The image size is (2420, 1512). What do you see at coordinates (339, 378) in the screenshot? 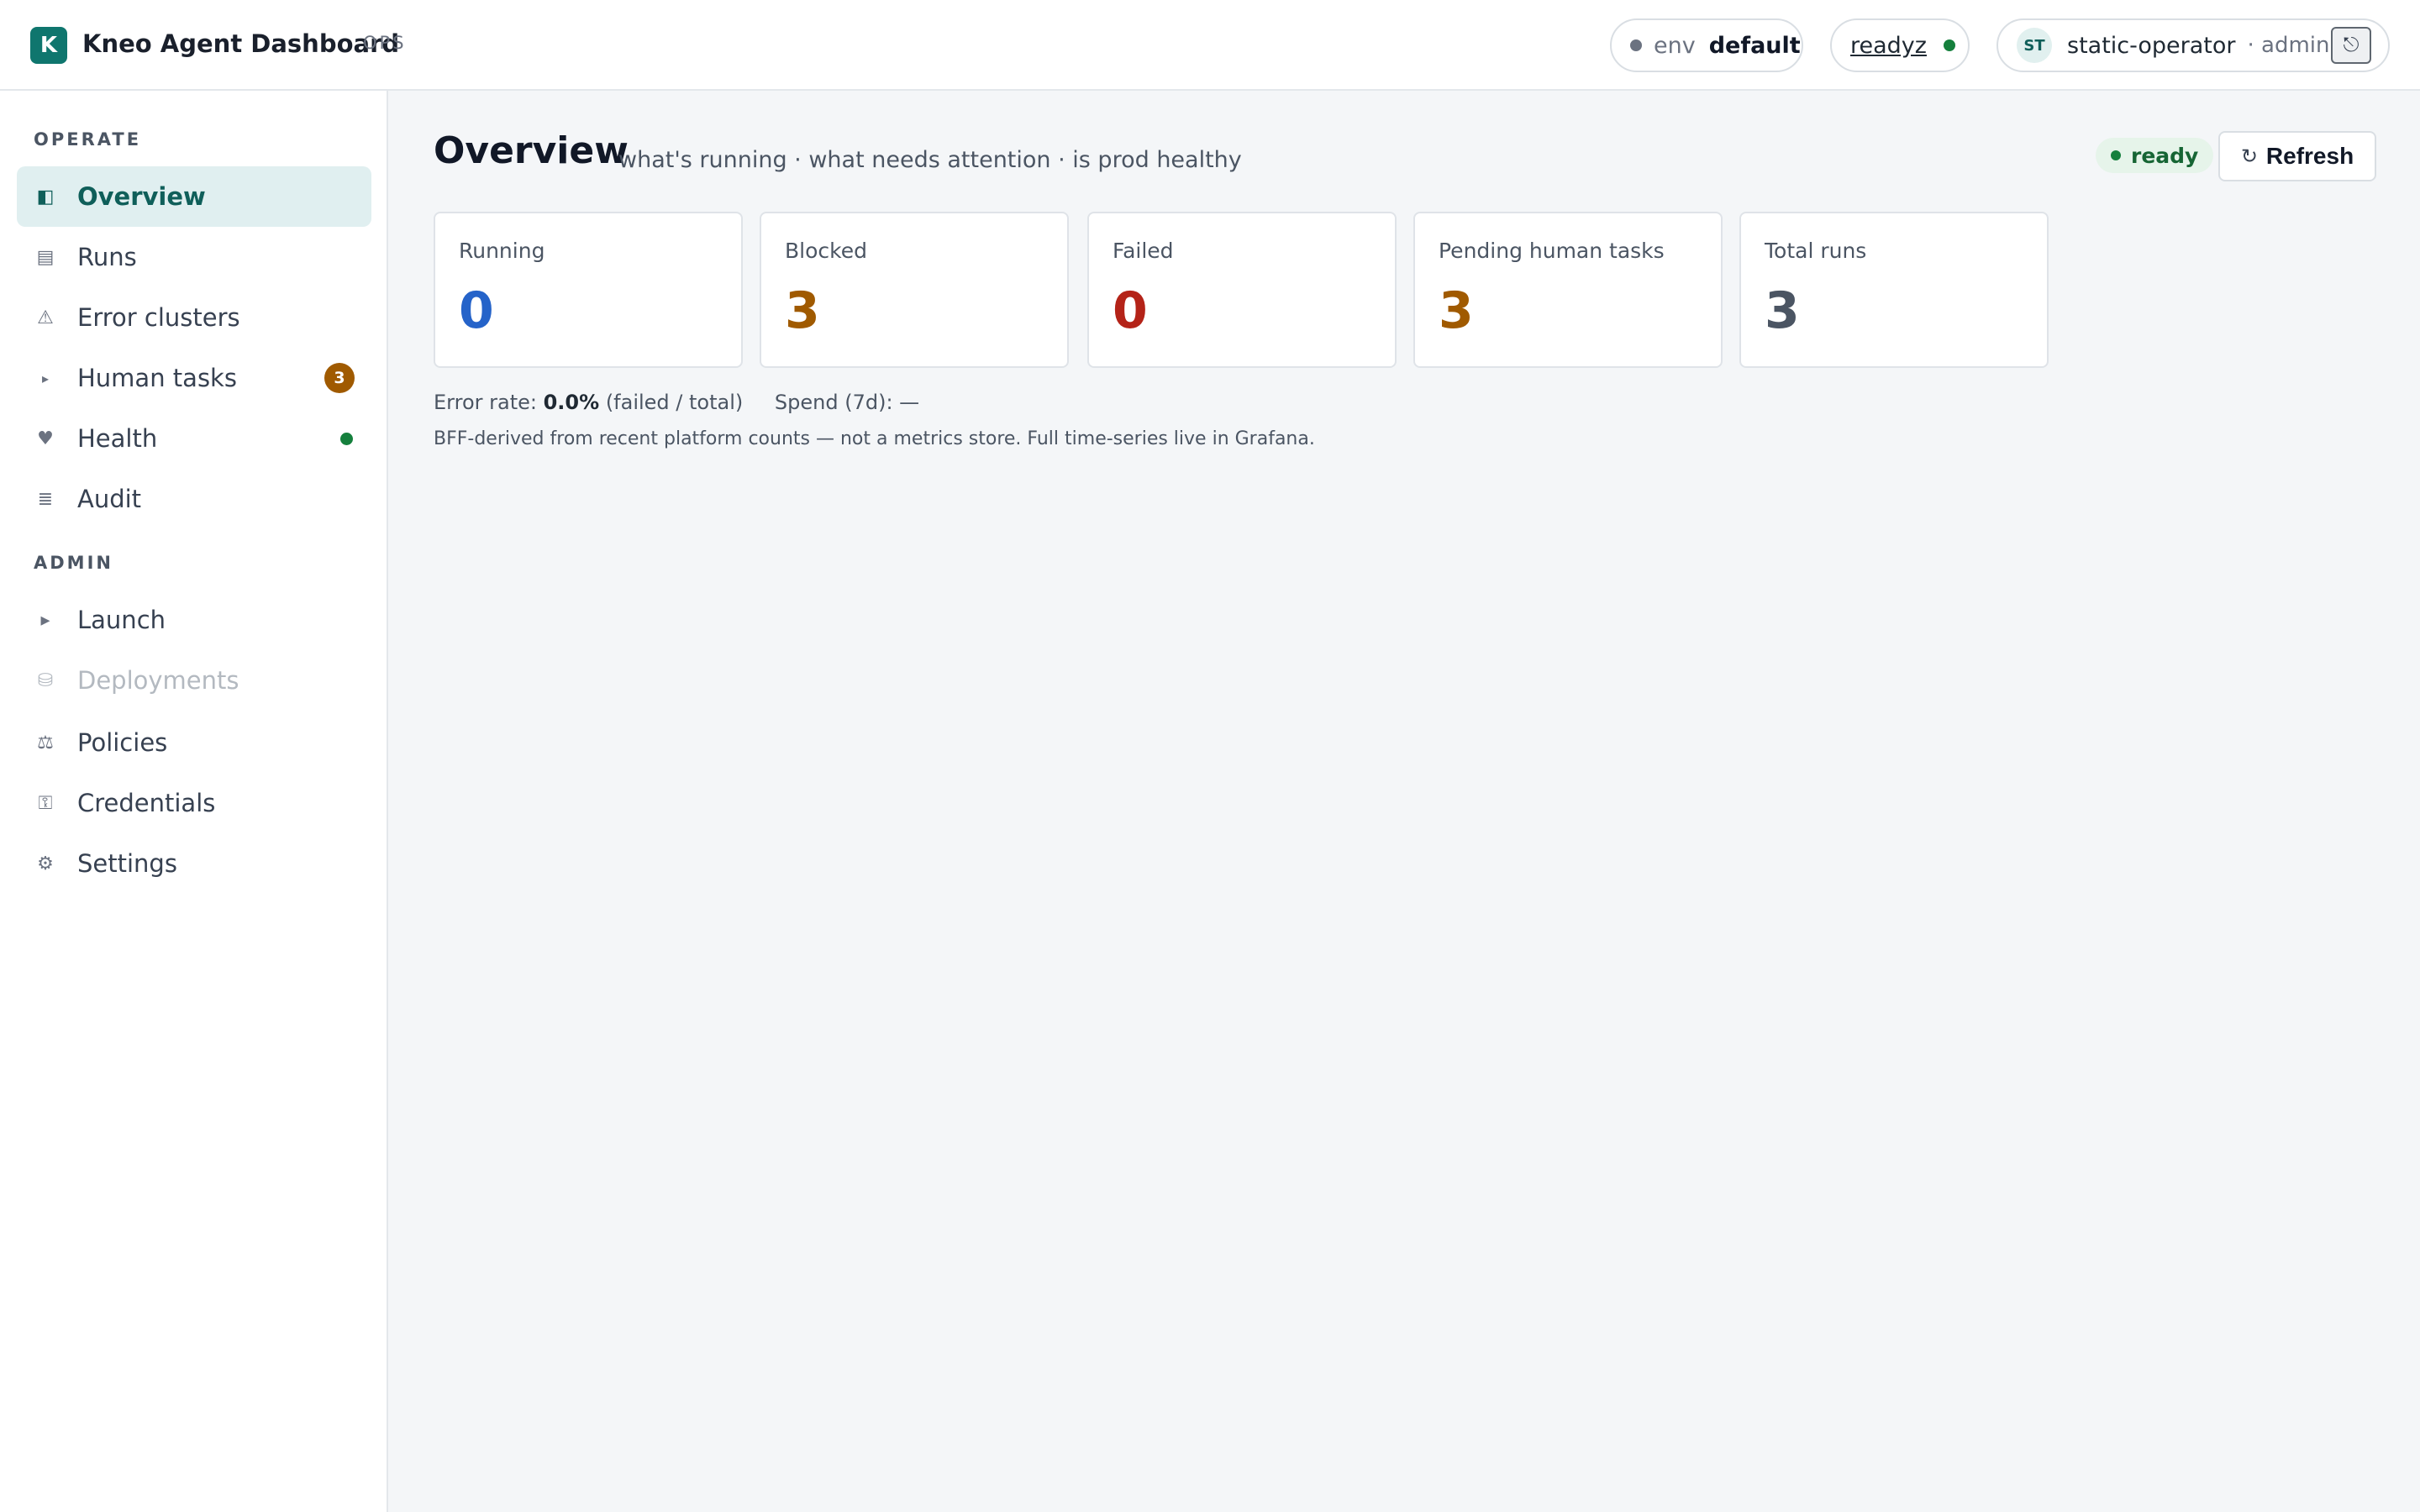
I see `human-tasks-count-badge: 3` at bounding box center [339, 378].